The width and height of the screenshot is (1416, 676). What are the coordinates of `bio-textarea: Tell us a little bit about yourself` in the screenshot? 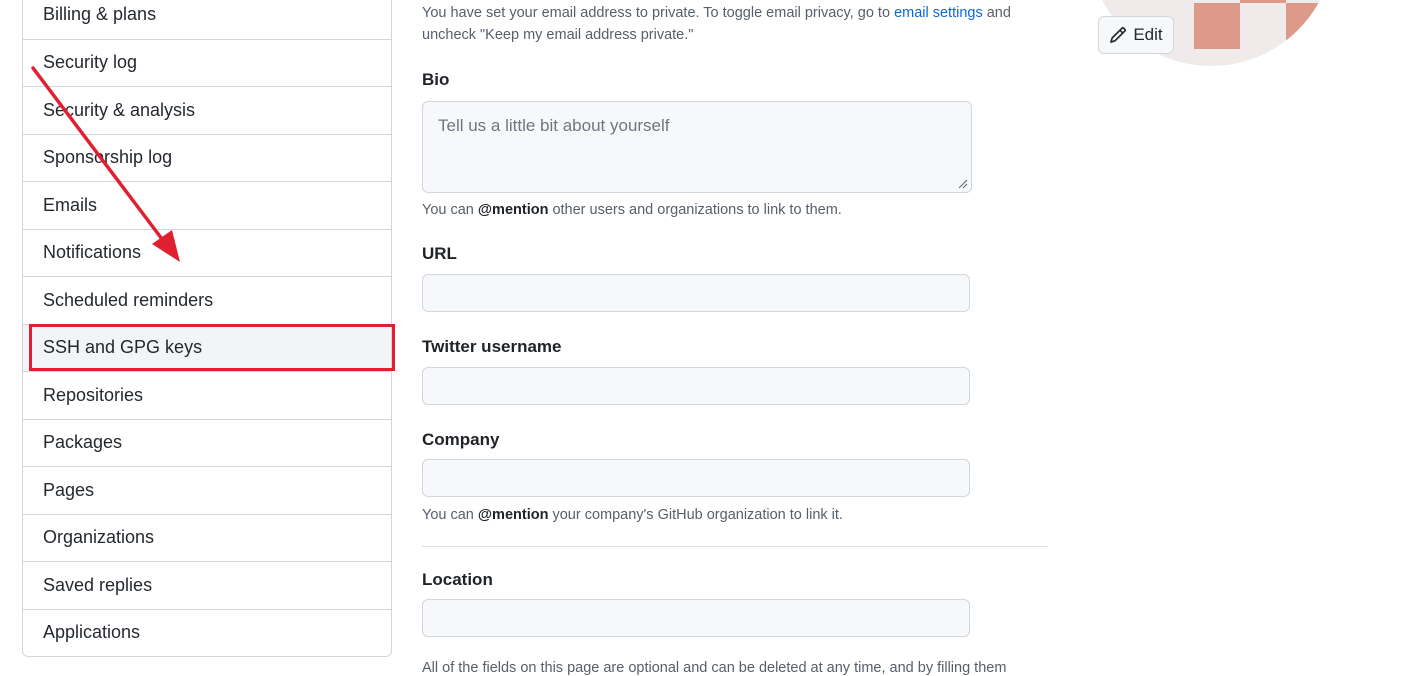 It's located at (697, 147).